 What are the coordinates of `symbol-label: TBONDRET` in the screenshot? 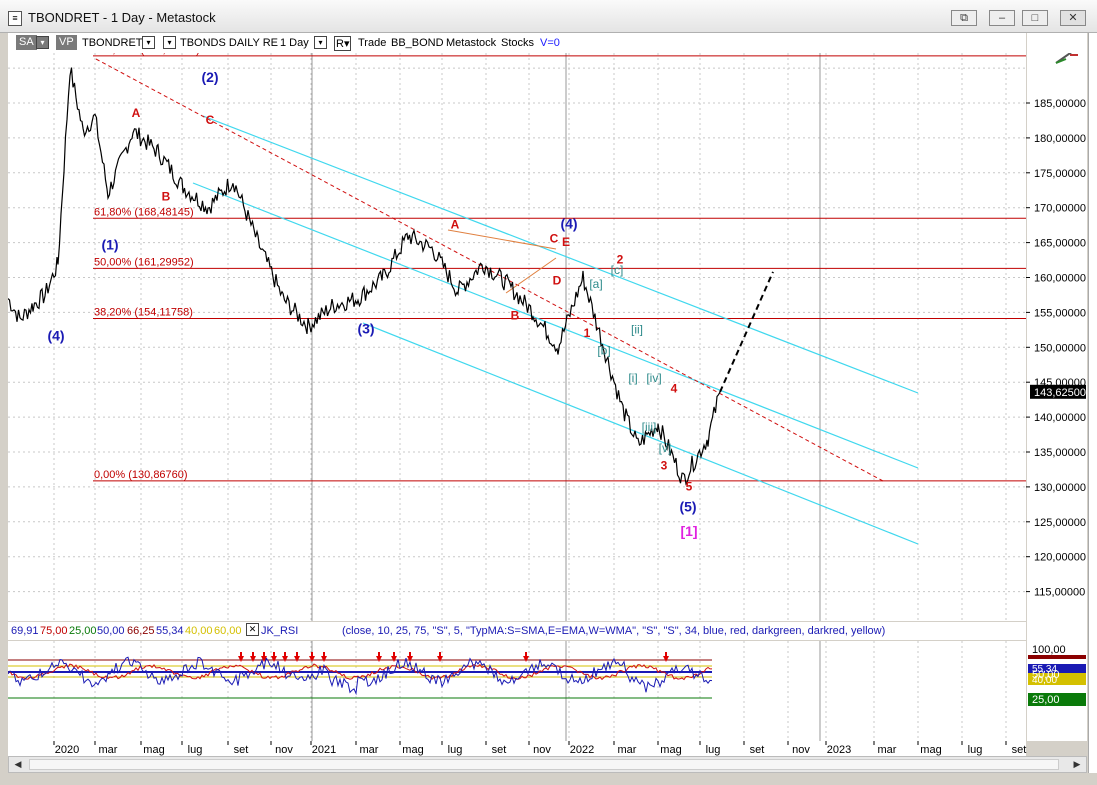 It's located at (112, 43).